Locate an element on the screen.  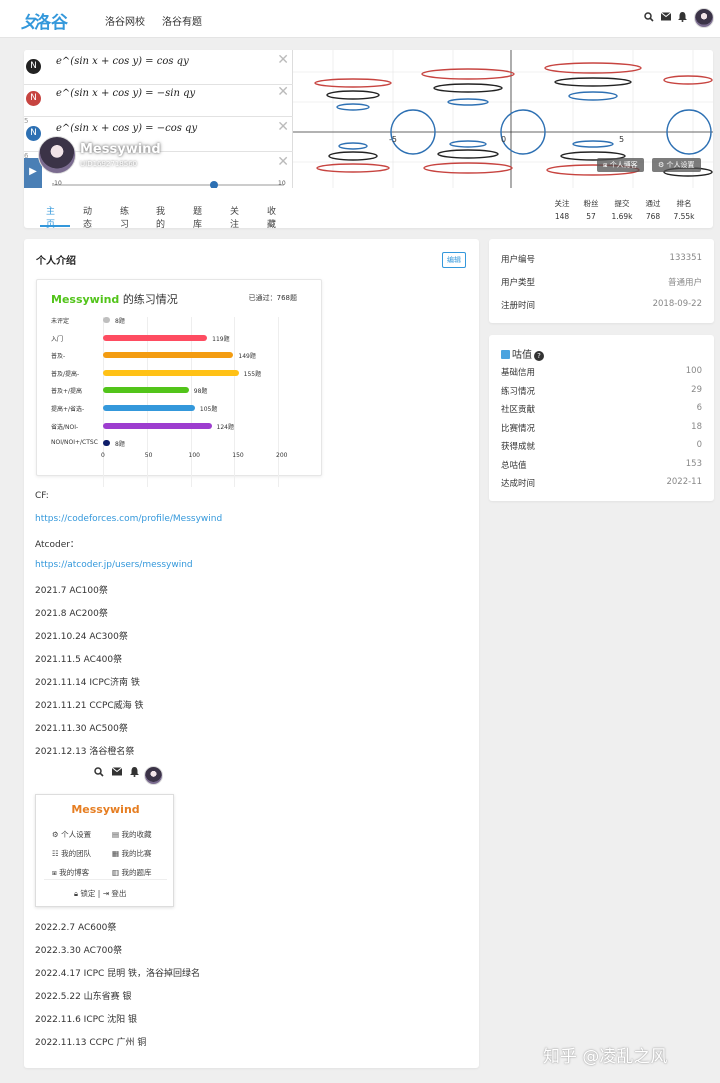
info-label: 注册时间 is located at coordinates (518, 306).